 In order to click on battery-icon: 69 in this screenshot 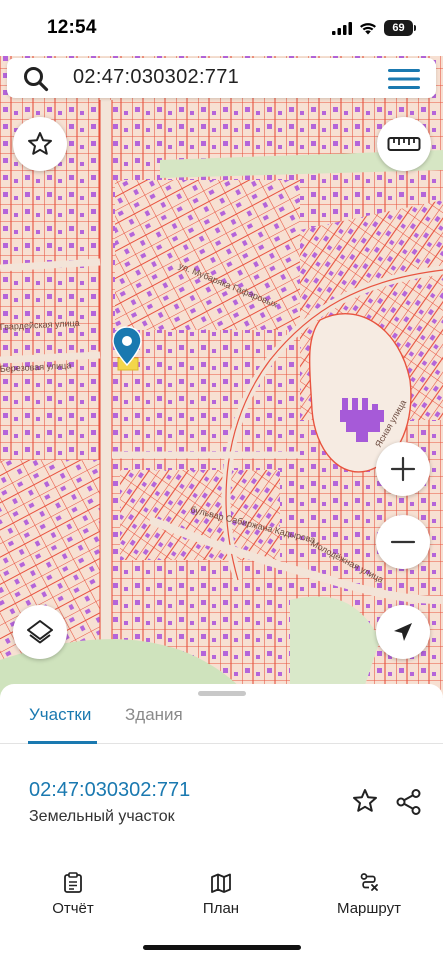, I will do `click(400, 28)`.